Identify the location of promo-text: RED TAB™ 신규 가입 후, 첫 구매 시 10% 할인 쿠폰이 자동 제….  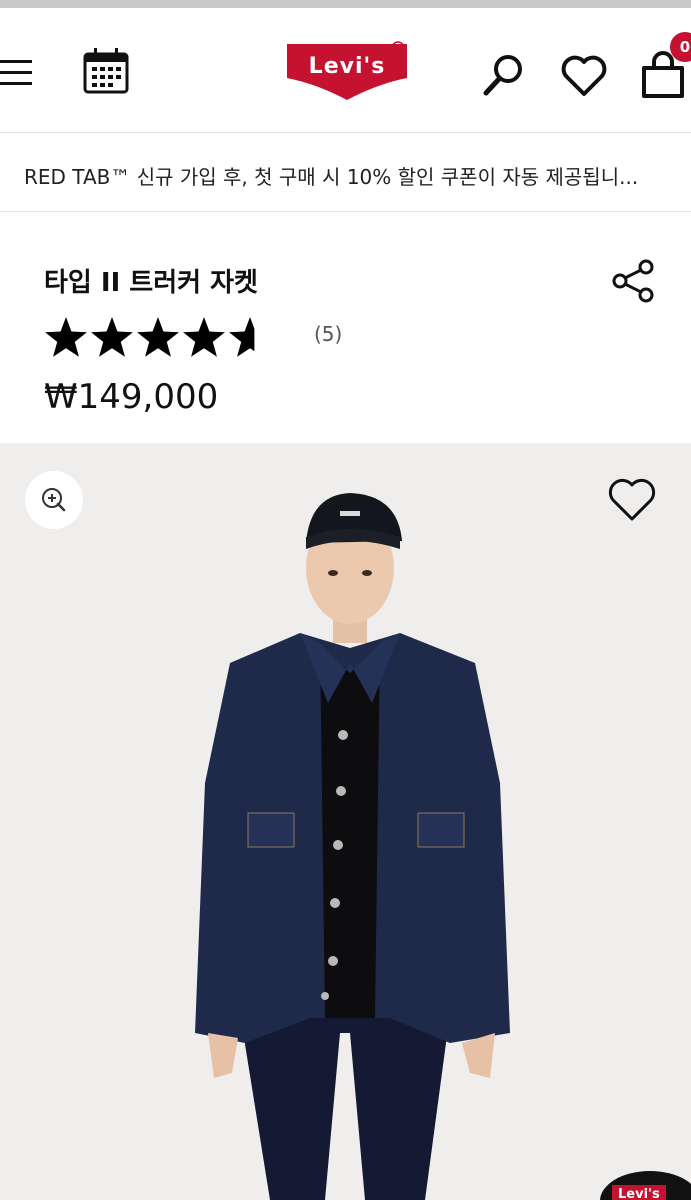
(331, 177).